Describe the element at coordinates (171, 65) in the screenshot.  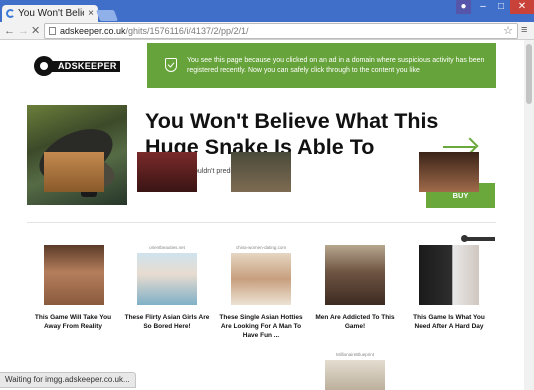
I see `shield-check-icon` at that location.